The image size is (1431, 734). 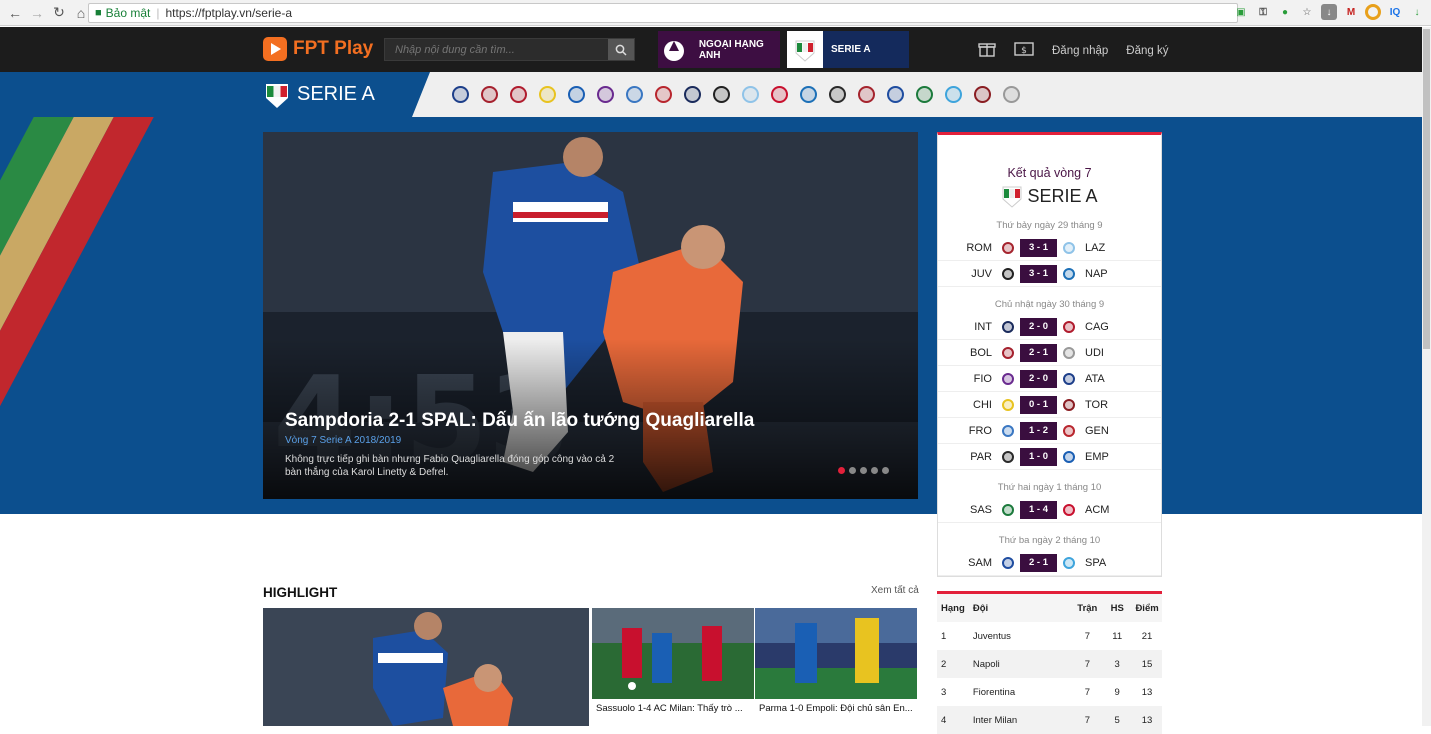 I want to click on forward-icon: →, so click(x=37, y=13).